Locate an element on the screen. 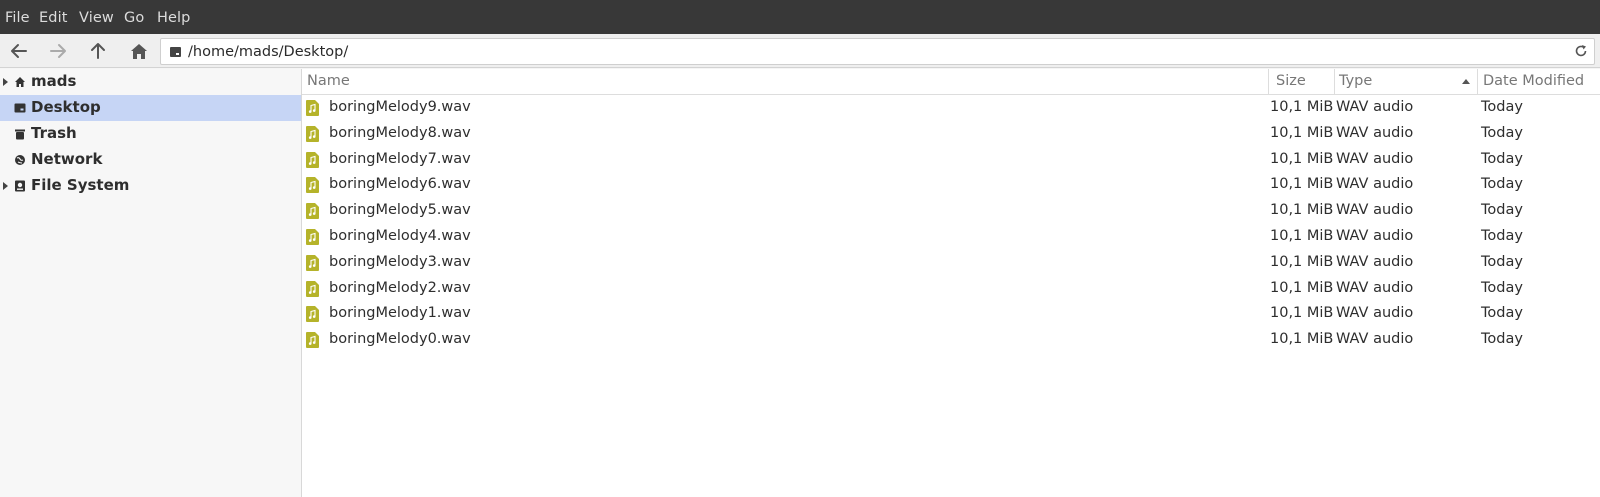  file-name: boringMelody8.wav is located at coordinates (400, 132).